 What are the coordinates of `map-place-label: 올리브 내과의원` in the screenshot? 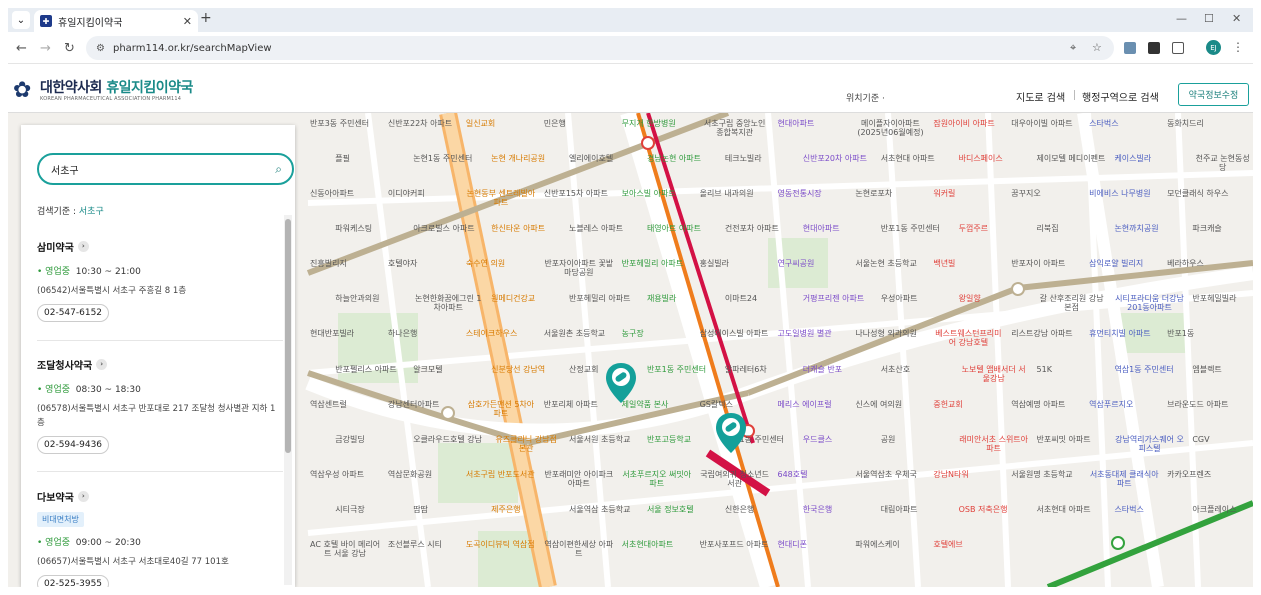 It's located at (727, 193).